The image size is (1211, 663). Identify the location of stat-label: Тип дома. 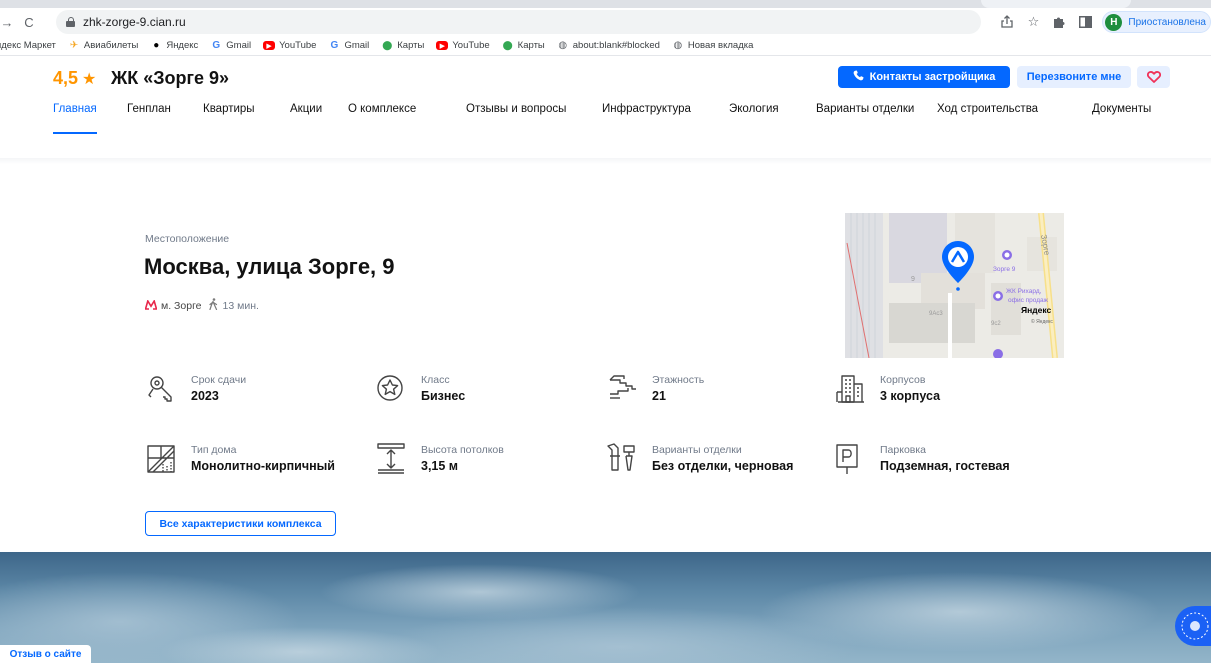
(214, 450).